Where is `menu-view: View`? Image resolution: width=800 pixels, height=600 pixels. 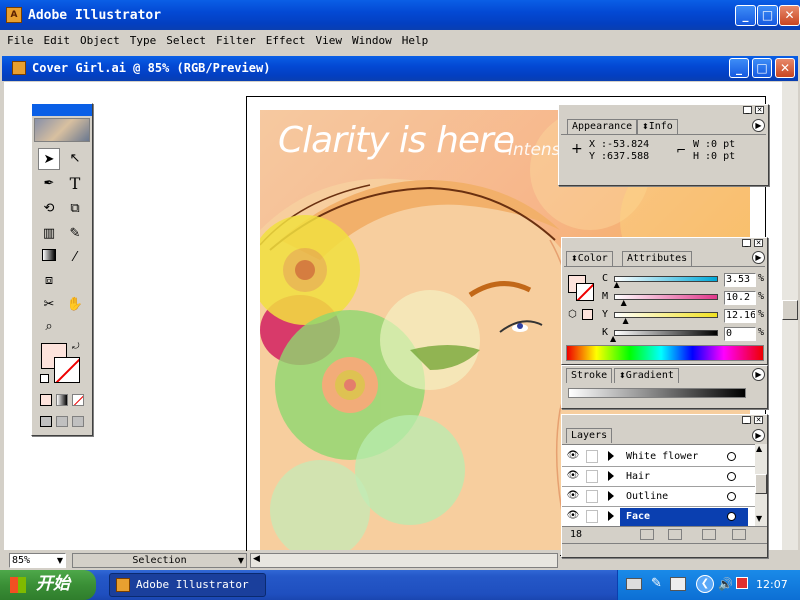 menu-view: View is located at coordinates (329, 40).